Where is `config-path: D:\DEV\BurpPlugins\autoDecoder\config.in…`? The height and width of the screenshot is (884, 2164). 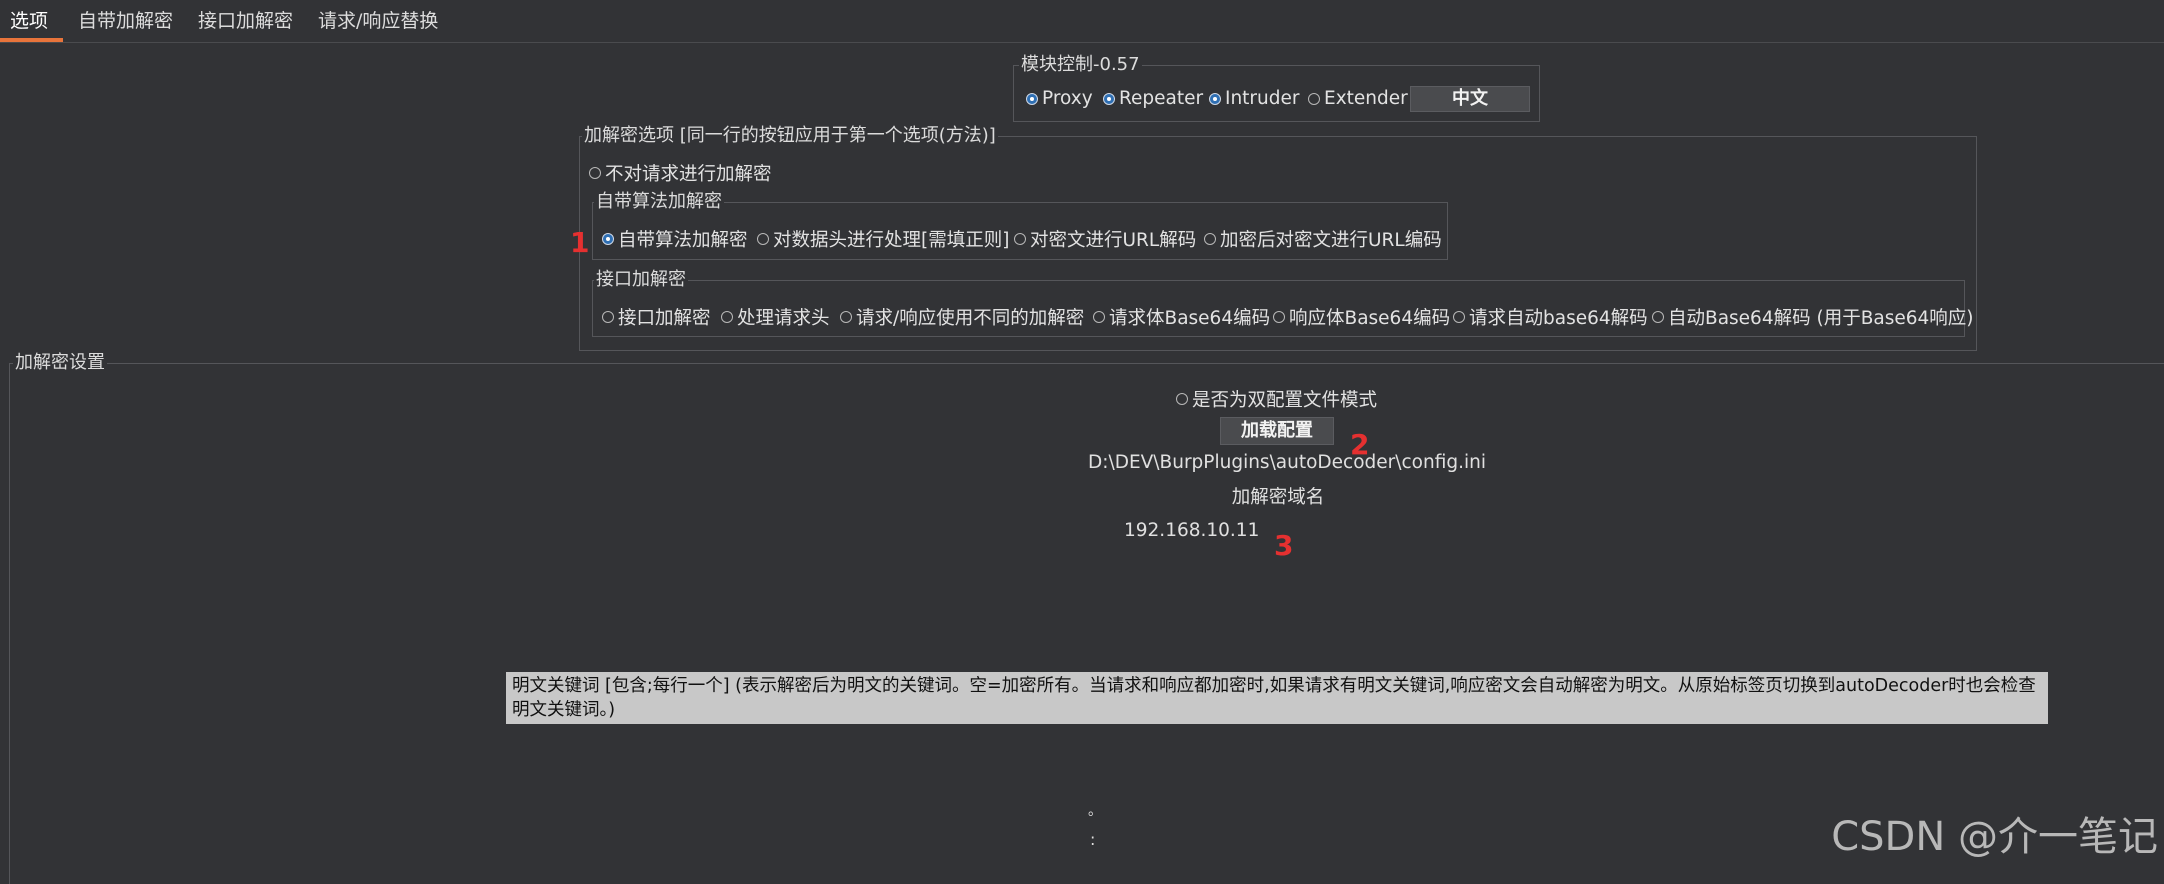
config-path: D:\DEV\BurpPlugins\autoDecoder\config.in… is located at coordinates (1287, 462).